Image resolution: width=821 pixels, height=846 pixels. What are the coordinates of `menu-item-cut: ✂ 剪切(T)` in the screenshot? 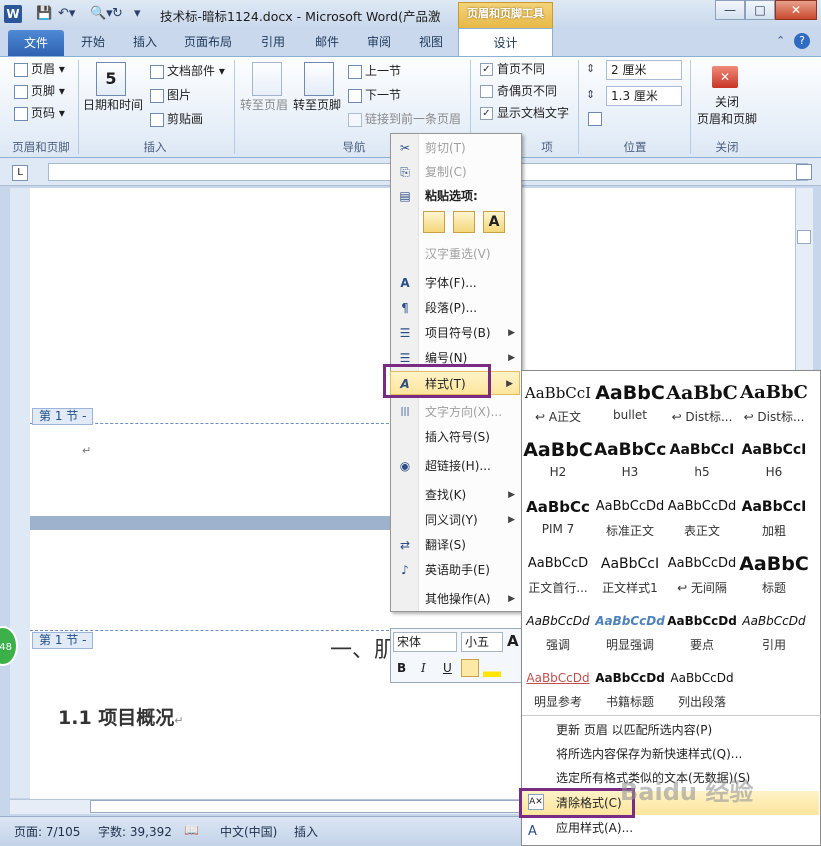 It's located at (456, 148).